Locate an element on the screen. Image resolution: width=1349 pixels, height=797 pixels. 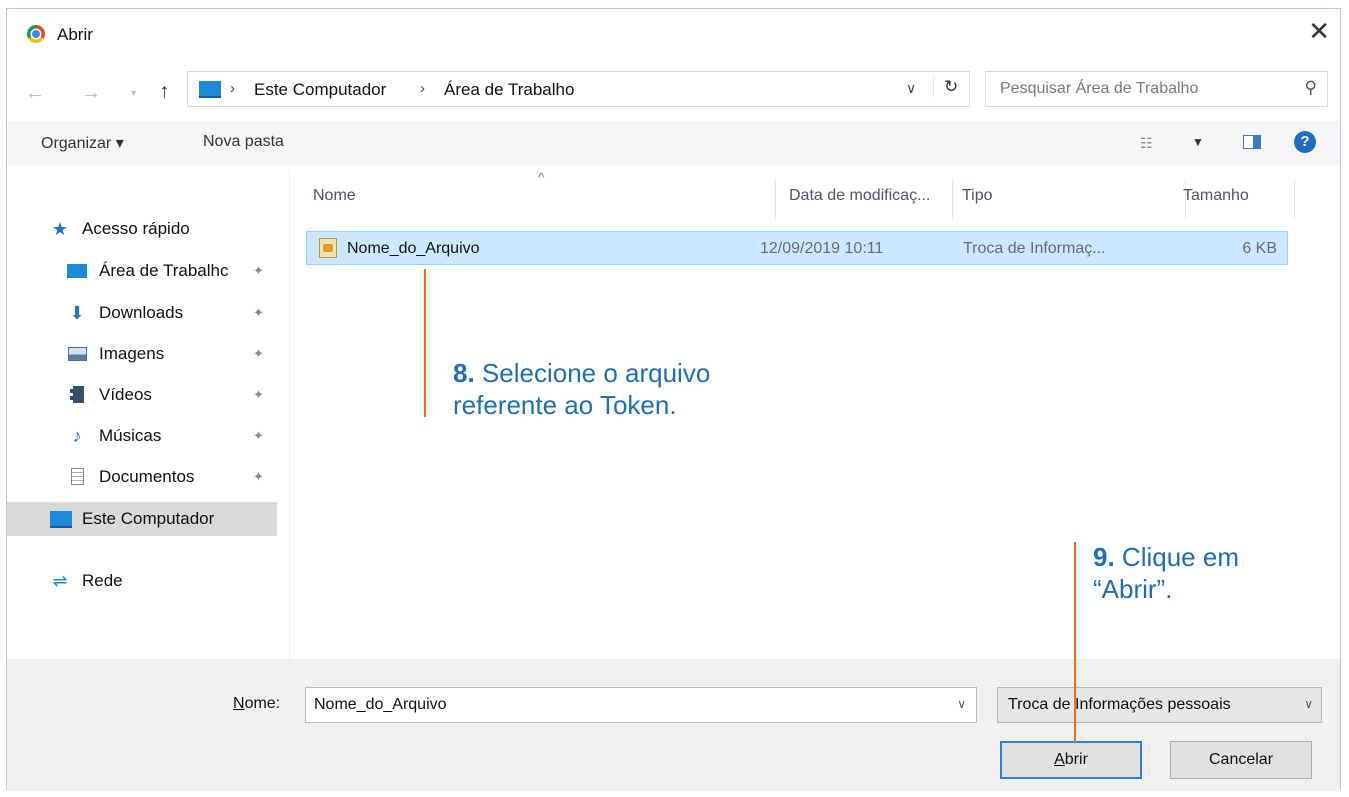
command-bar: Organizar ▾ Nova pasta ☷ ▼ ? is located at coordinates (673, 143).